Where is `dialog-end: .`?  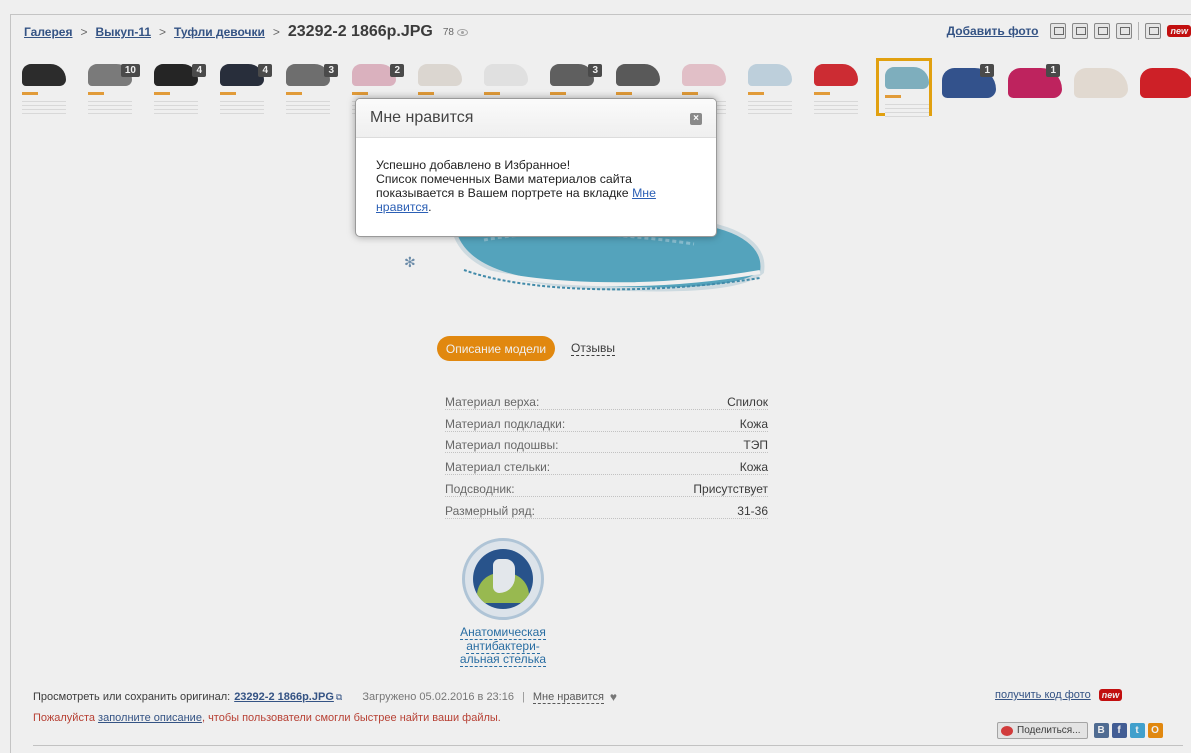 dialog-end: . is located at coordinates (430, 207).